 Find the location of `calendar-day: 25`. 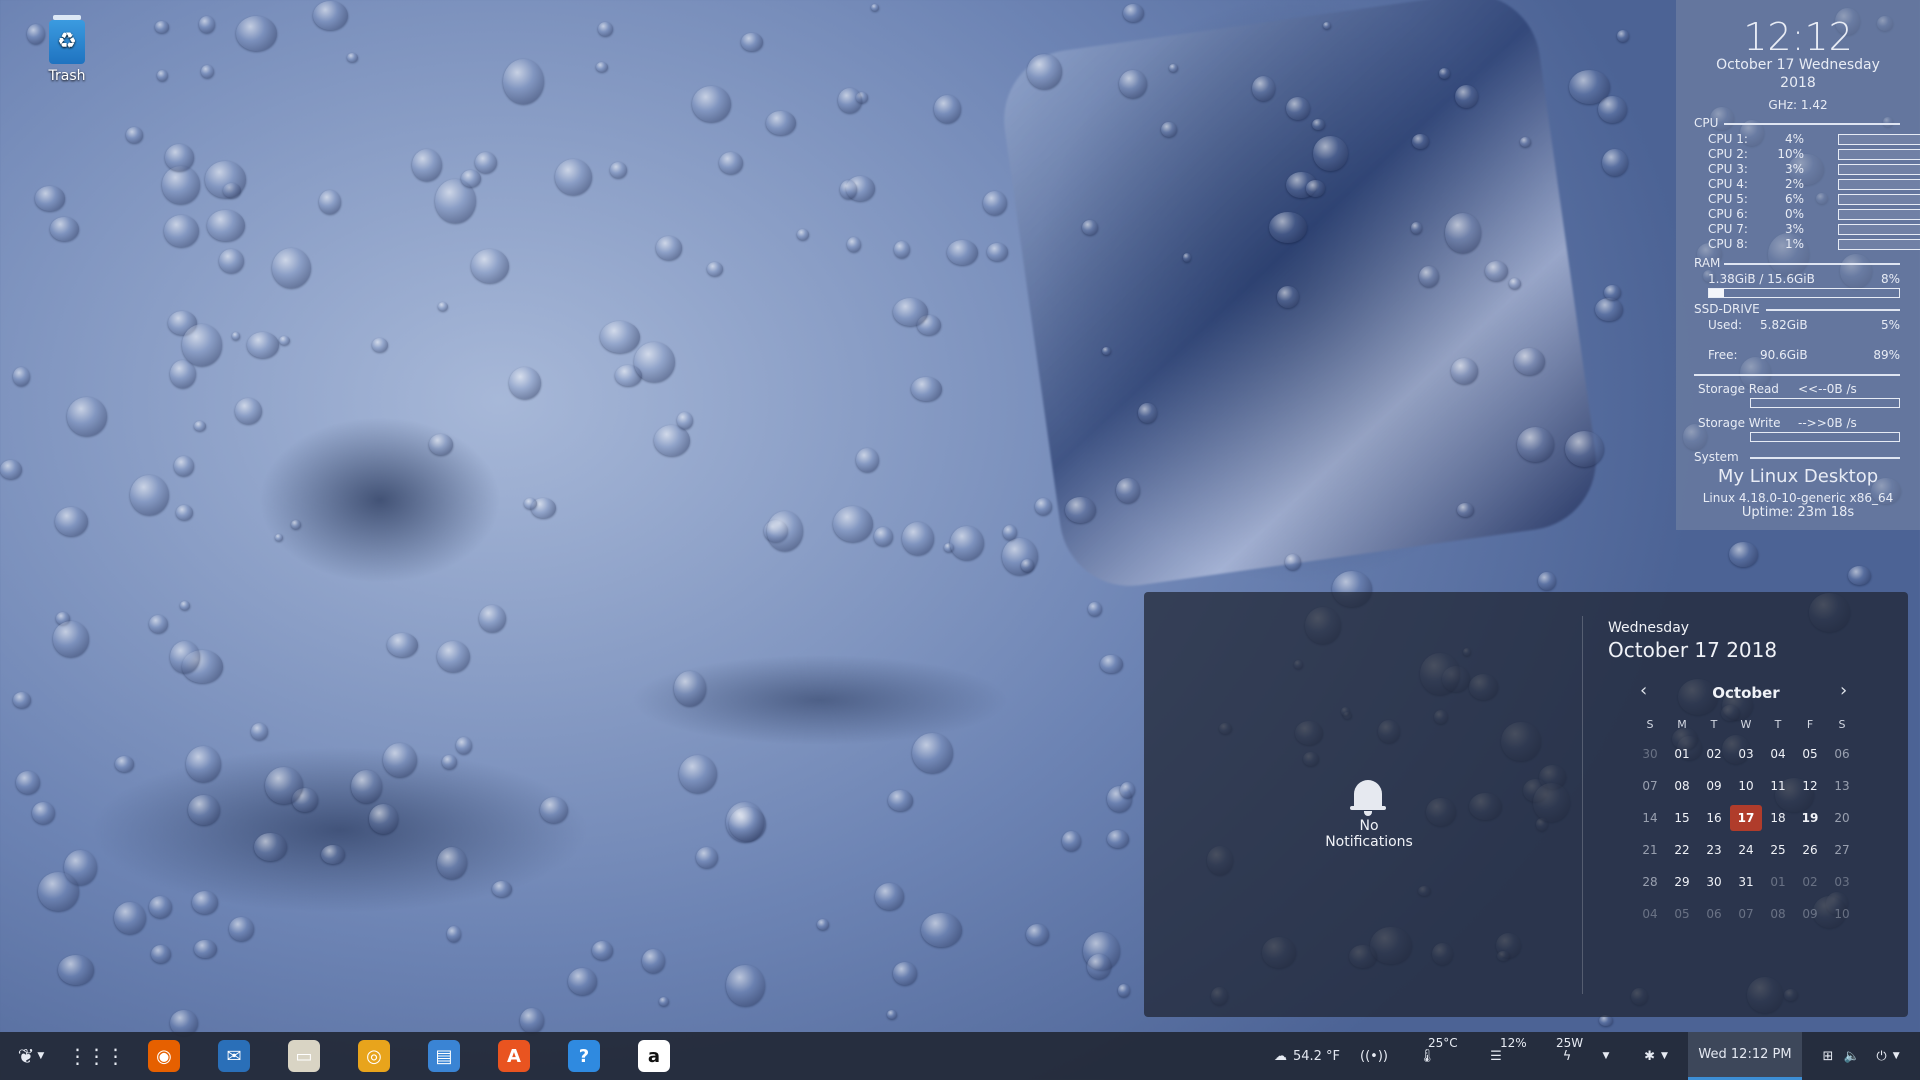

calendar-day: 25 is located at coordinates (1778, 850).